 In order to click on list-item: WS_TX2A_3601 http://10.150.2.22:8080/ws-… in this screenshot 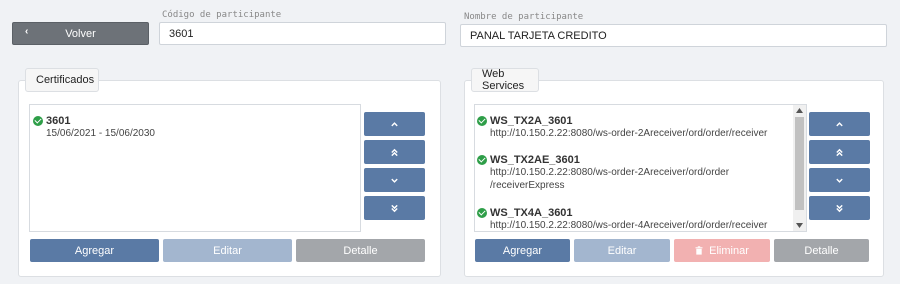, I will do `click(622, 127)`.